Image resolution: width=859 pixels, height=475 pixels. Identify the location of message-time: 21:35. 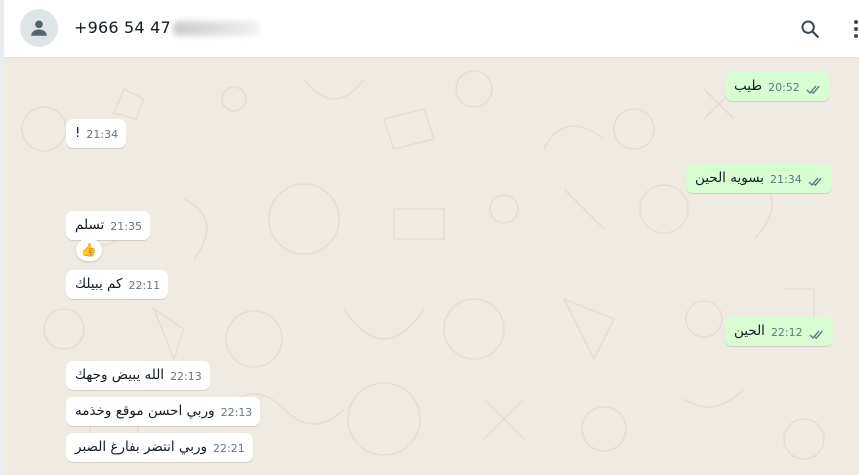
(126, 226).